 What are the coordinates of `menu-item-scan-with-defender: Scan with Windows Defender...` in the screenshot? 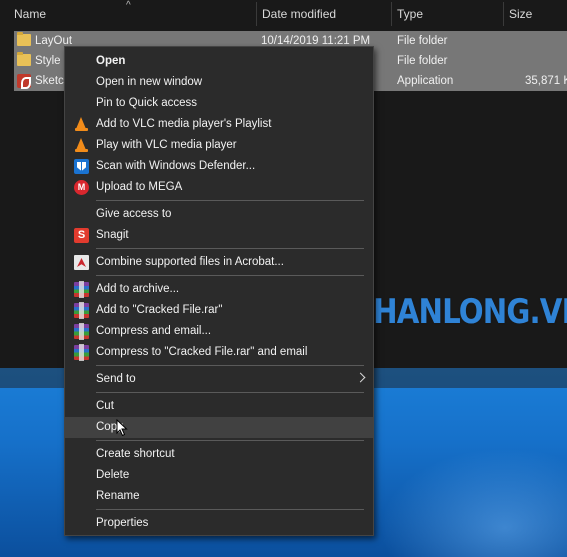 It's located at (219, 166).